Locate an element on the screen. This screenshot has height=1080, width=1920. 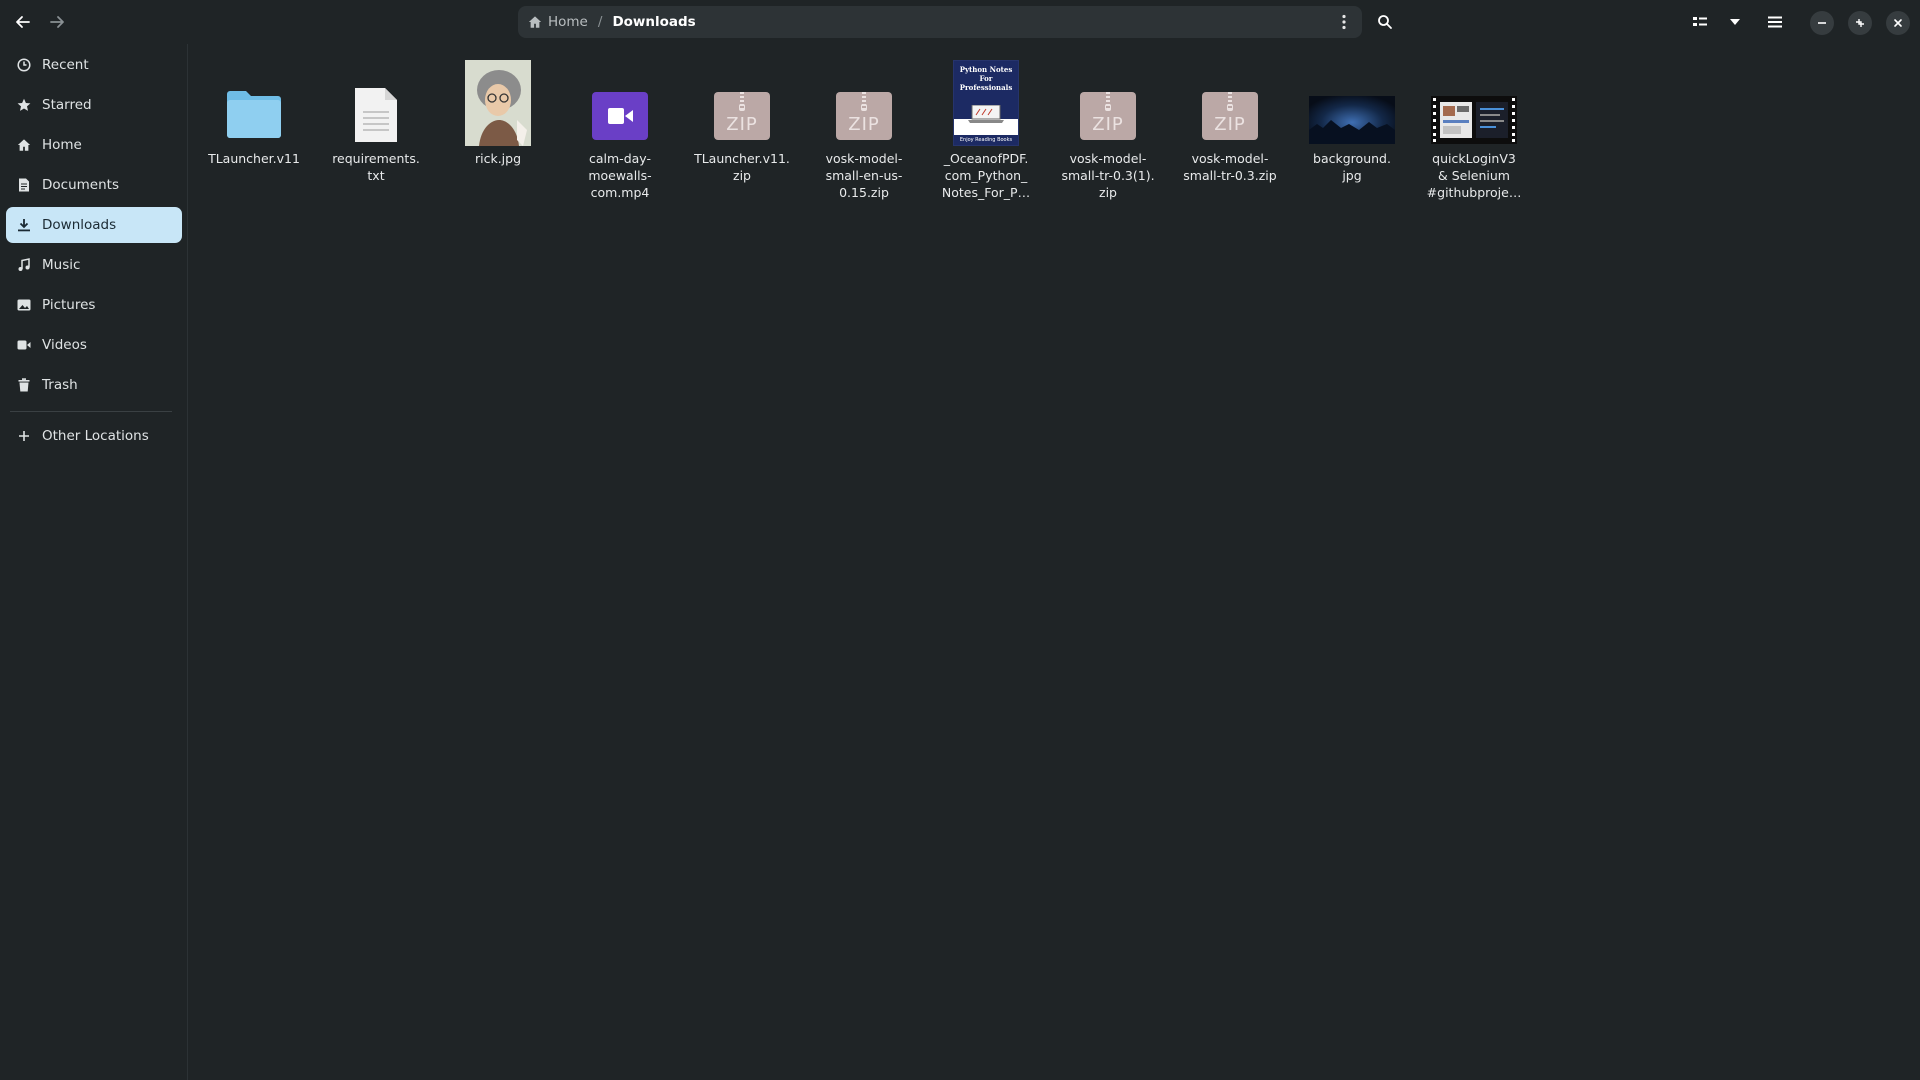
sidebar-item-label: Home is located at coordinates (62, 145).